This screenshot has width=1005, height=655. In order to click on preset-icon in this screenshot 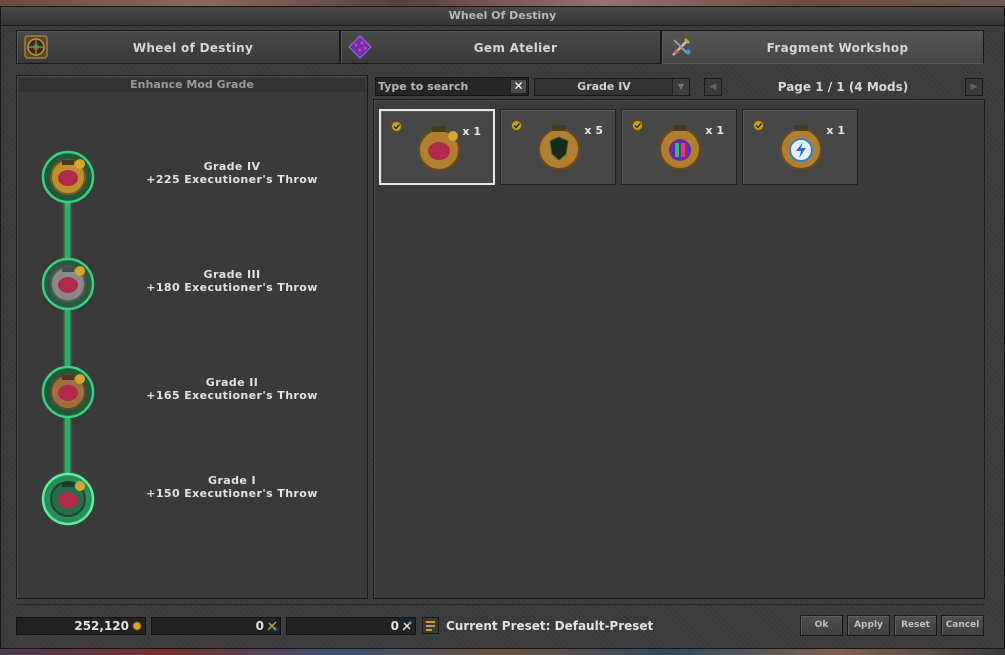, I will do `click(430, 626)`.